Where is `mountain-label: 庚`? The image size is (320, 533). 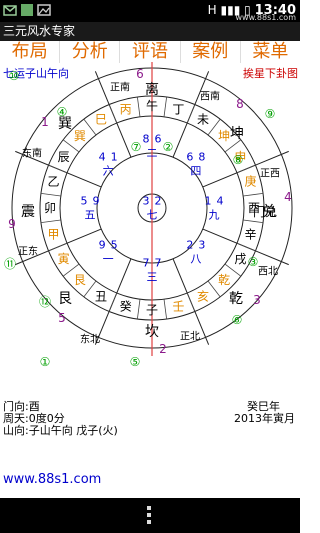 mountain-label: 庚 is located at coordinates (251, 181).